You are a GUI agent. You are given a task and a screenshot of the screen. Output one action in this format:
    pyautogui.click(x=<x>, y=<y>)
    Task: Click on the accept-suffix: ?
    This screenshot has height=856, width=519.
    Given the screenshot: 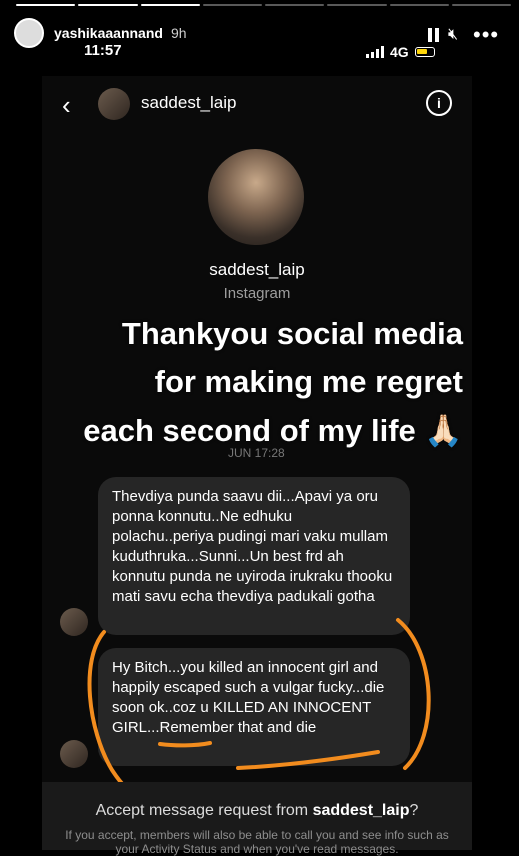 What is the action you would take?
    pyautogui.click(x=414, y=810)
    